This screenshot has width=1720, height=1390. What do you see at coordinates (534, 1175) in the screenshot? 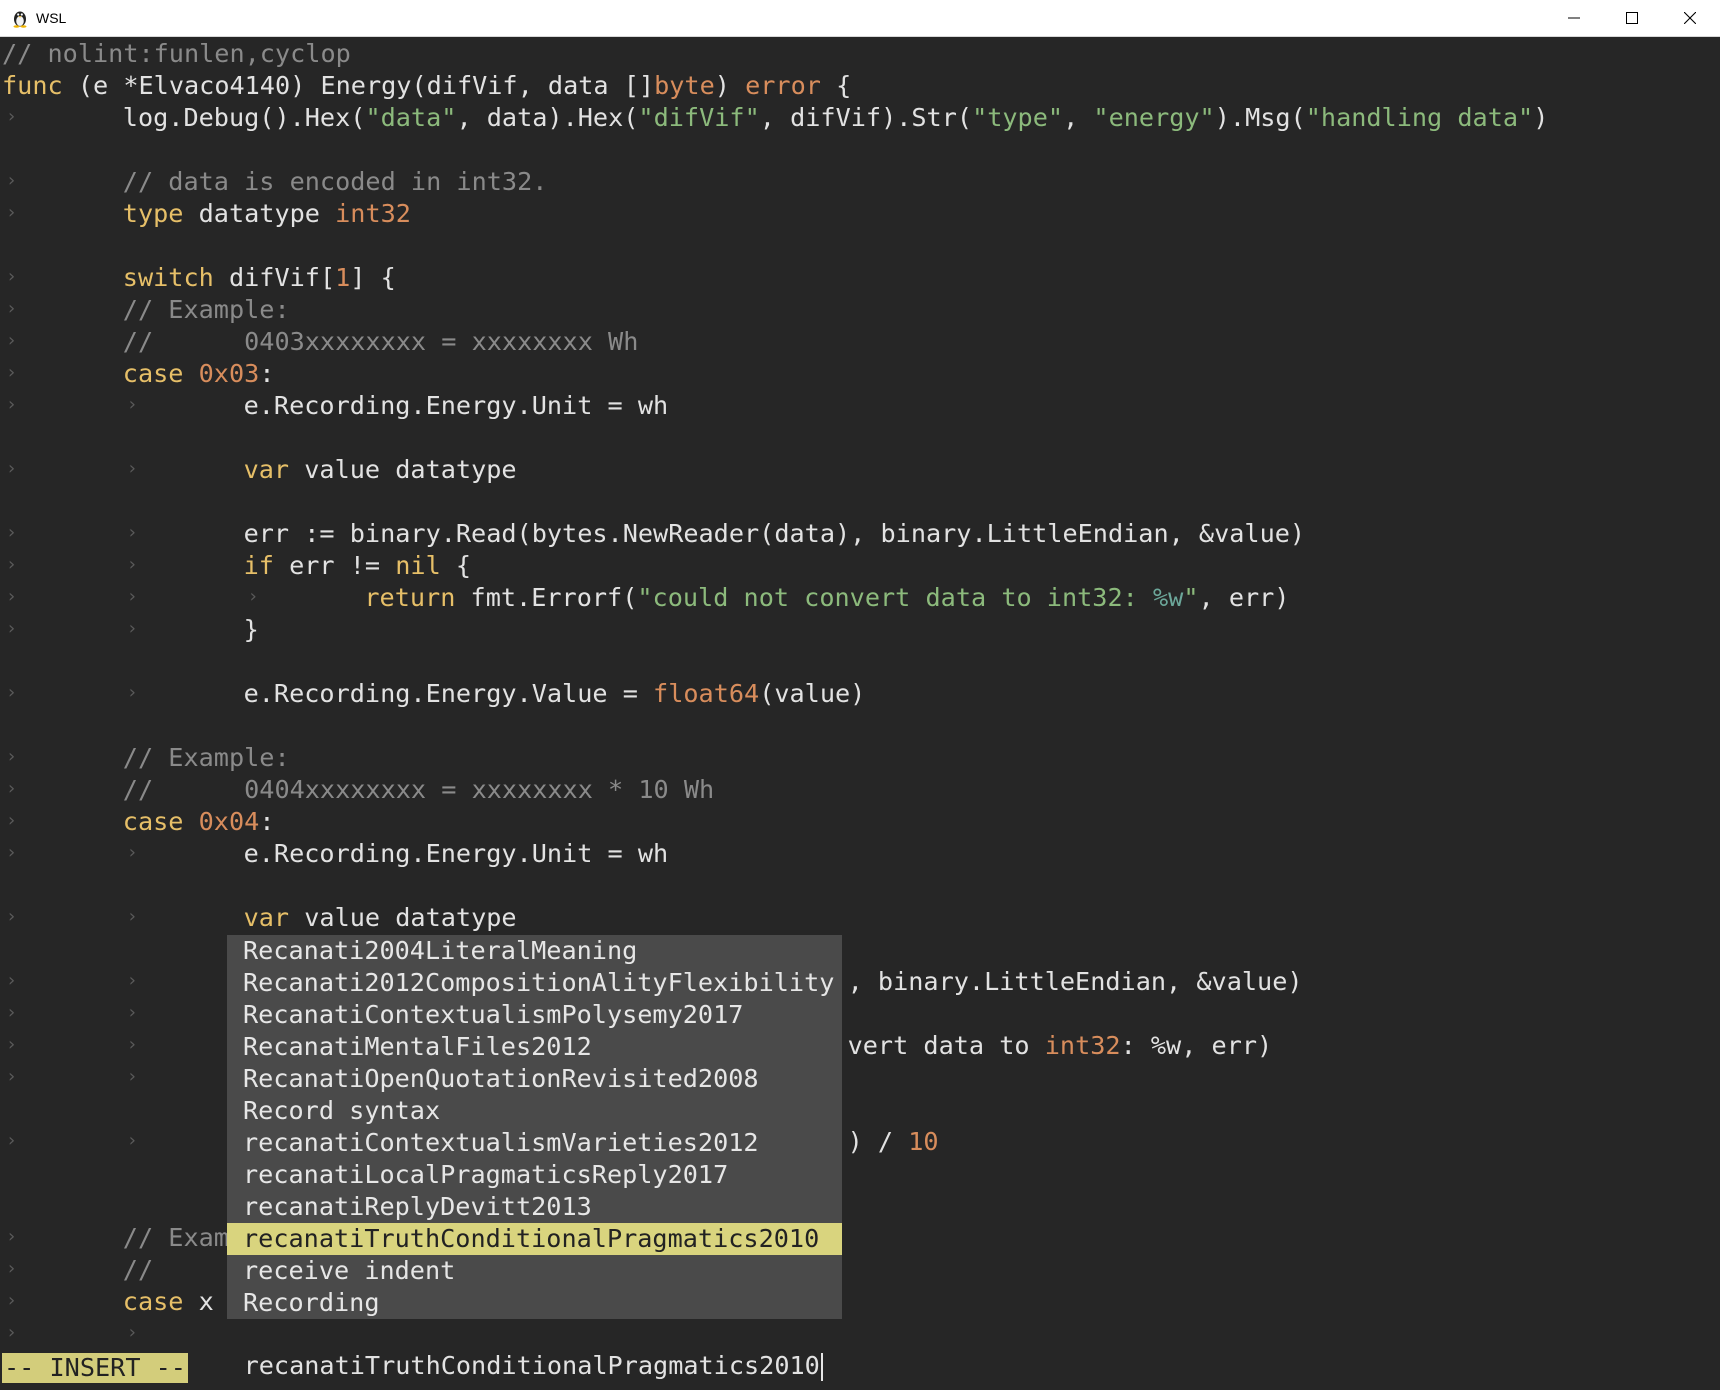
I see `completion-item: recanatiLocalPragmaticsReply2017` at bounding box center [534, 1175].